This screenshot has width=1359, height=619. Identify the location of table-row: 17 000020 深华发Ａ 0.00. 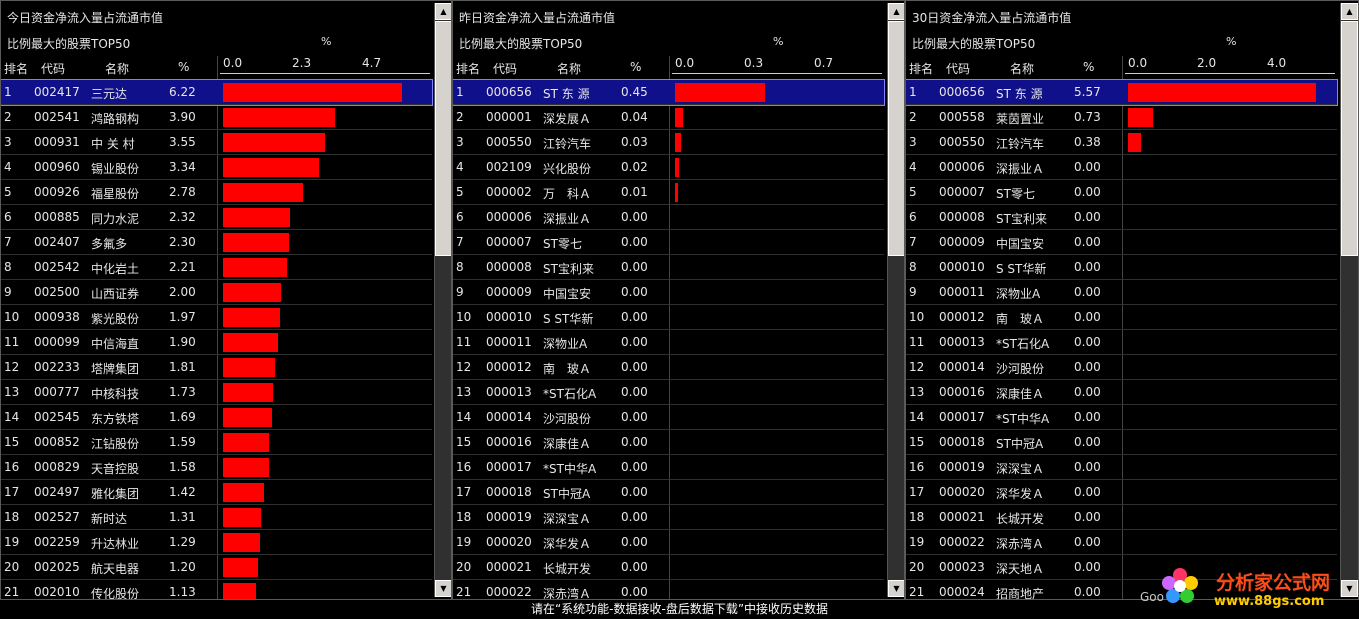
(1121, 492).